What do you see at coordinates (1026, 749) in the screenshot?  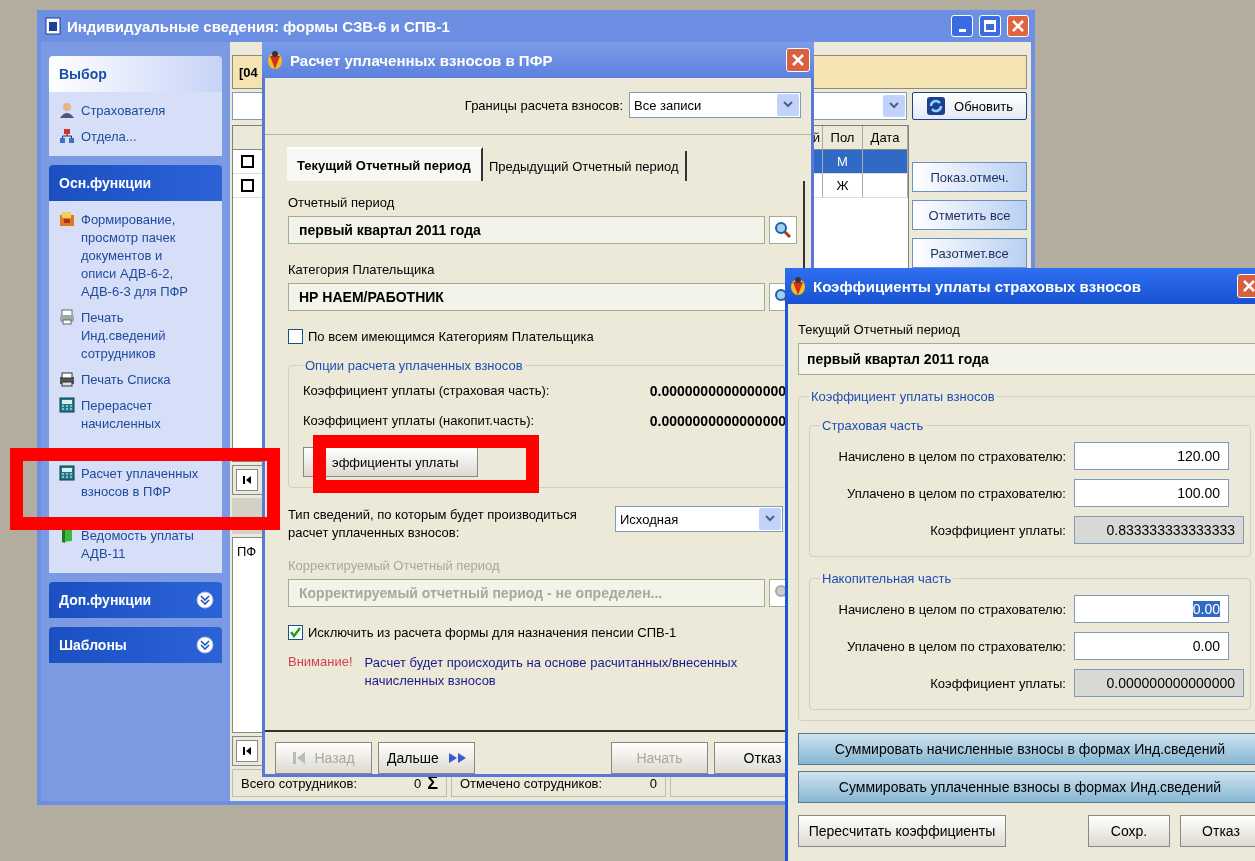 I see `sum-button: Суммировать начисленные взносы в формах Инд.сведений` at bounding box center [1026, 749].